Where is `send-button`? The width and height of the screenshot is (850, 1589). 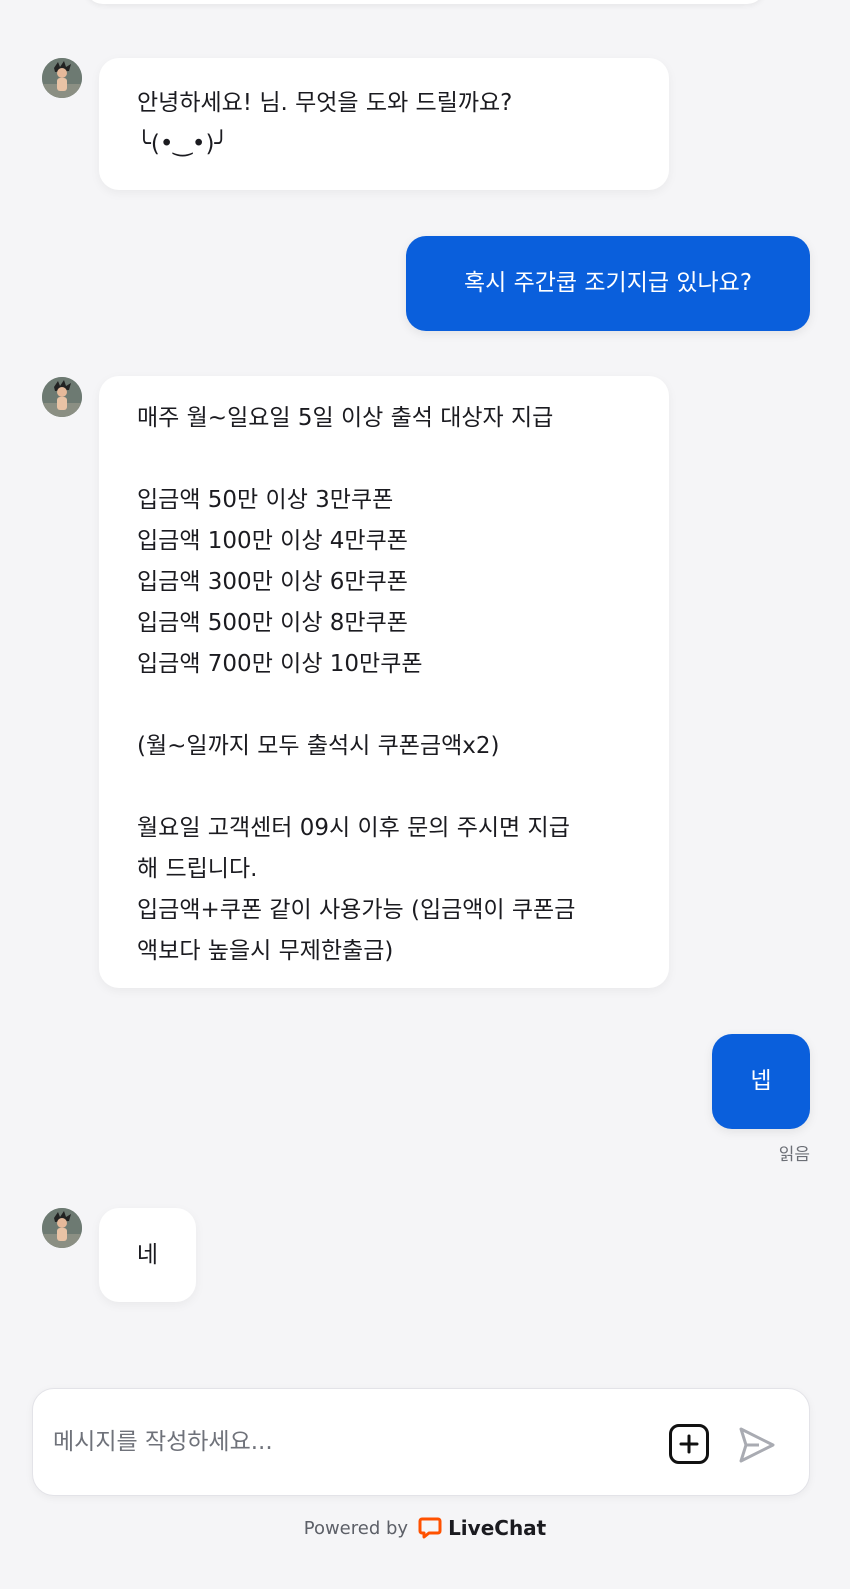
send-button is located at coordinates (757, 1445).